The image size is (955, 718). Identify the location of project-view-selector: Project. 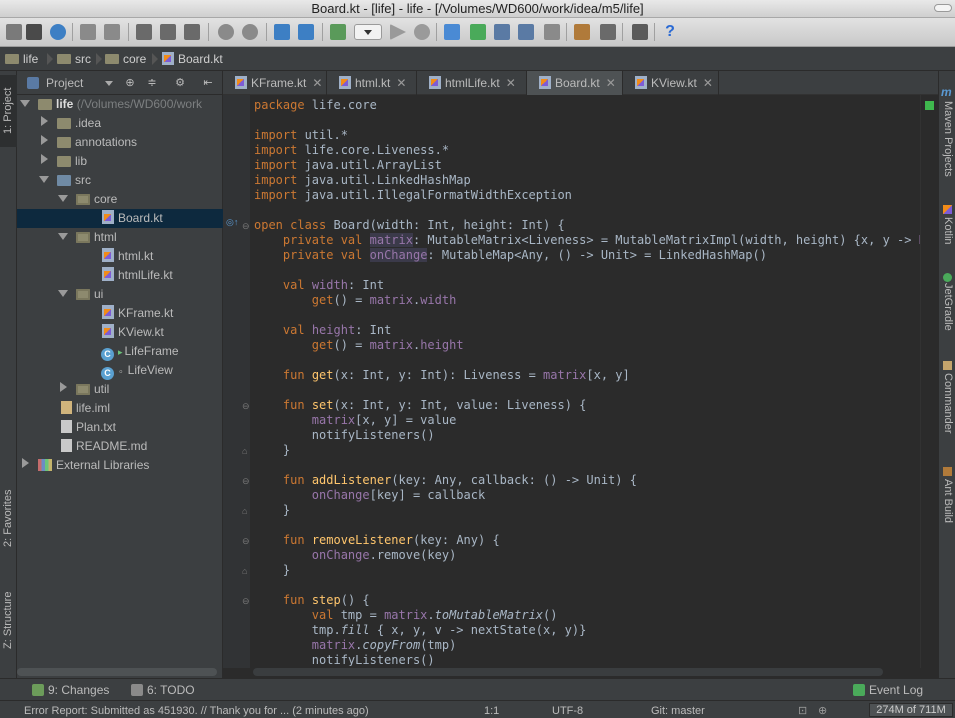
(64, 83).